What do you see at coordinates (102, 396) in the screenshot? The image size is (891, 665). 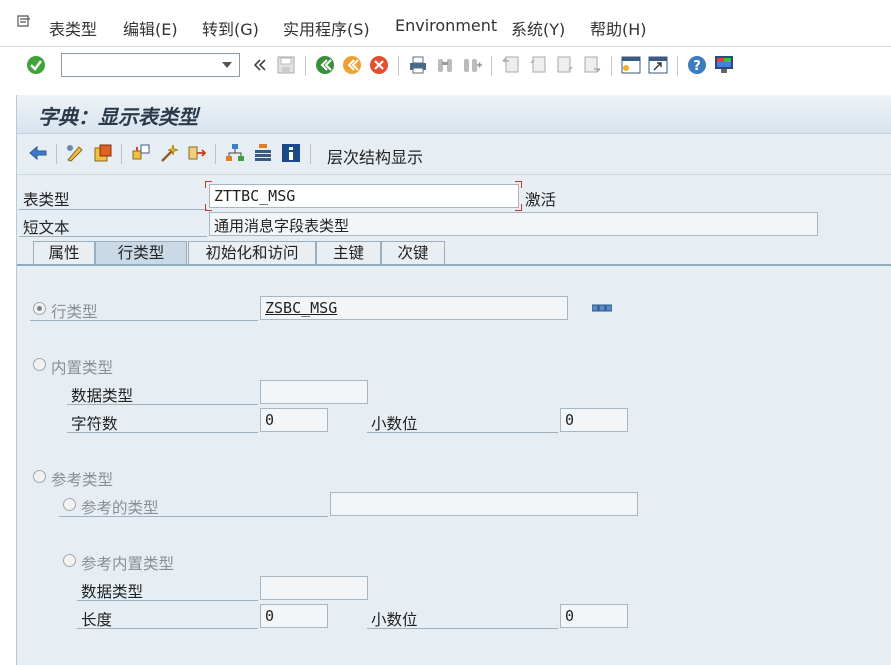 I see `data-type-label: 数据类型` at bounding box center [102, 396].